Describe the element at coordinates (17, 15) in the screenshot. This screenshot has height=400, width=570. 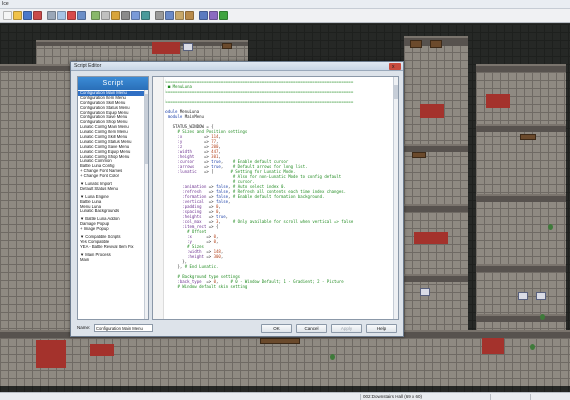
I see `open-icon` at that location.